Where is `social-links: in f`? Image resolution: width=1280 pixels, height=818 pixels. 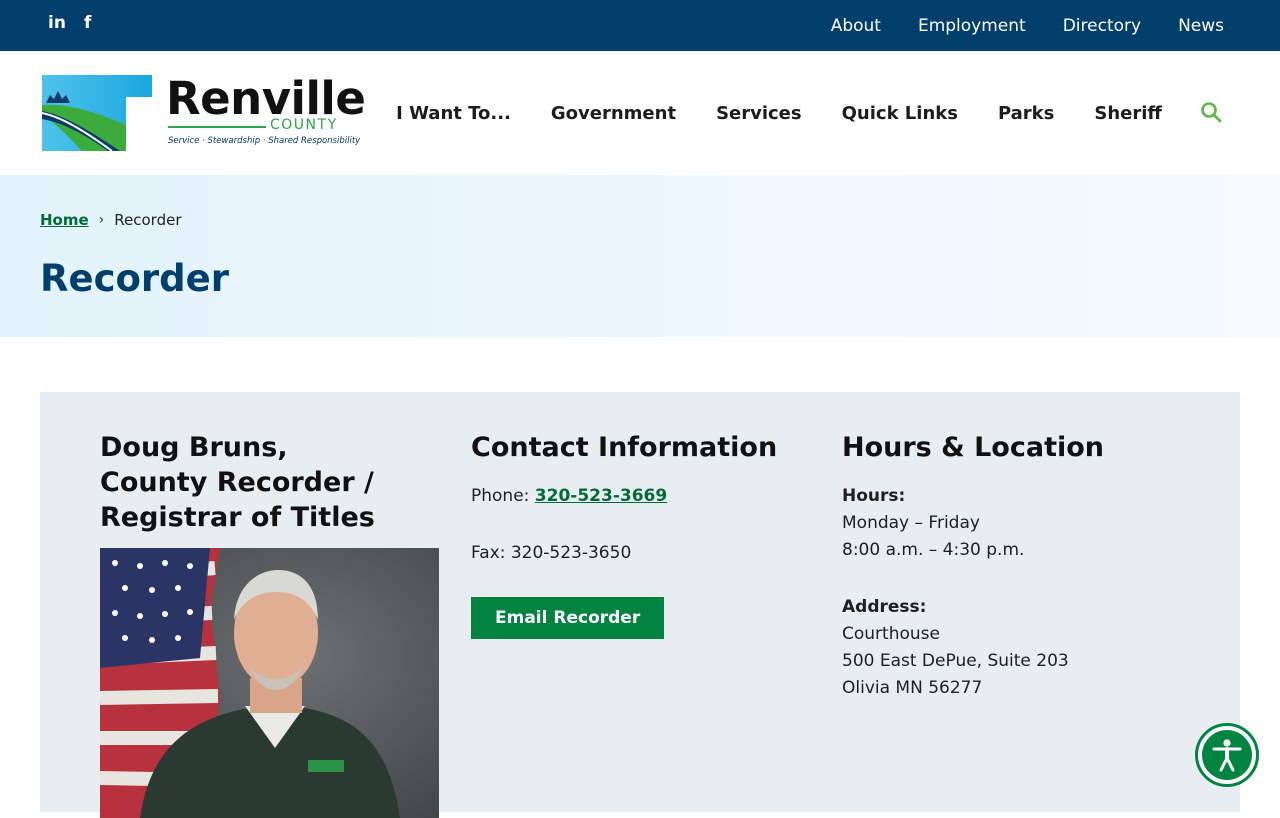
social-links: in f is located at coordinates (69, 23).